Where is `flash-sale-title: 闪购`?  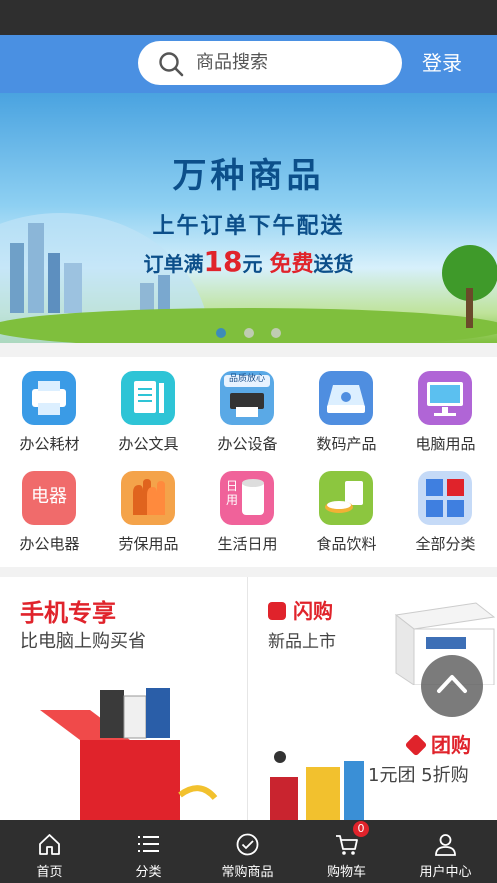 flash-sale-title: 闪购 is located at coordinates (300, 609).